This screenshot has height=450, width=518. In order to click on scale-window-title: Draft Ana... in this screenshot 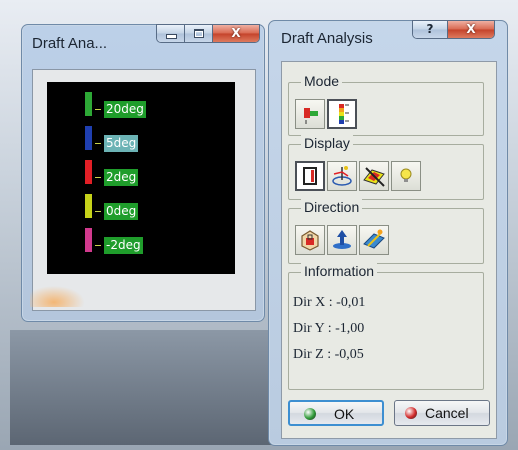, I will do `click(70, 43)`.